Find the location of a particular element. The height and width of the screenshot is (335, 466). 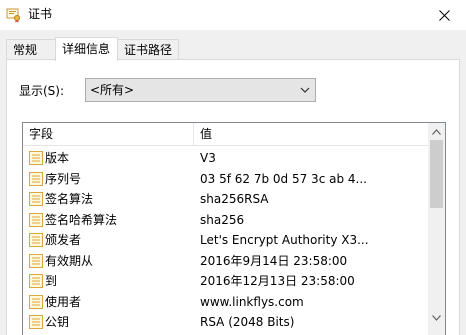

field-value: 2016年12月13日 23:58:00 is located at coordinates (277, 281).